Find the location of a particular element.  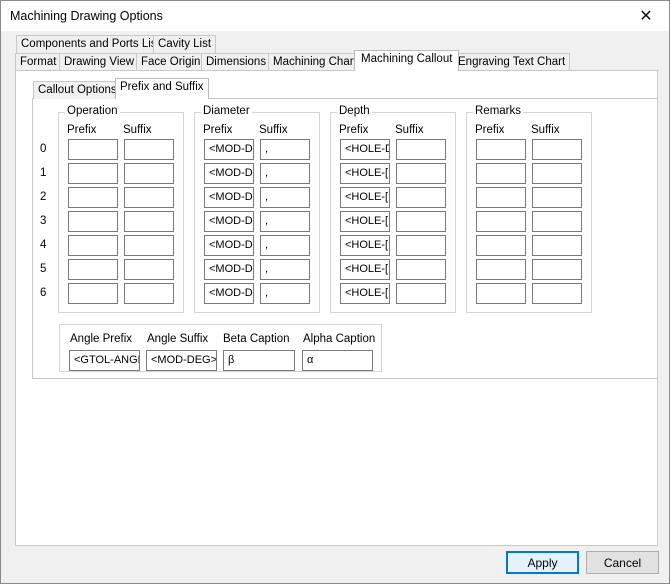

depth-prefix-header: Prefix is located at coordinates (354, 130).